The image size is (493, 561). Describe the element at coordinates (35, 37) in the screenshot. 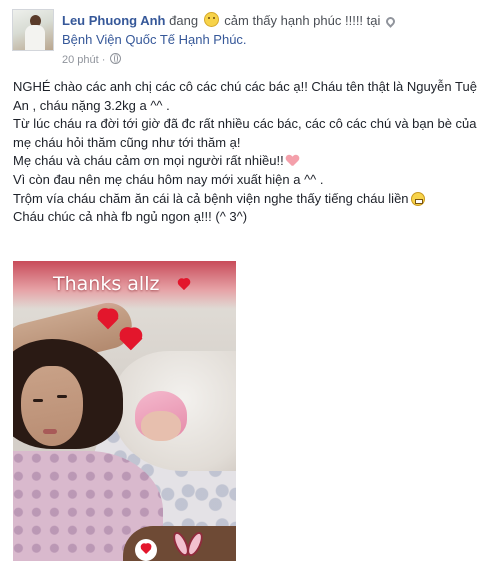

I see `avatar-body` at that location.